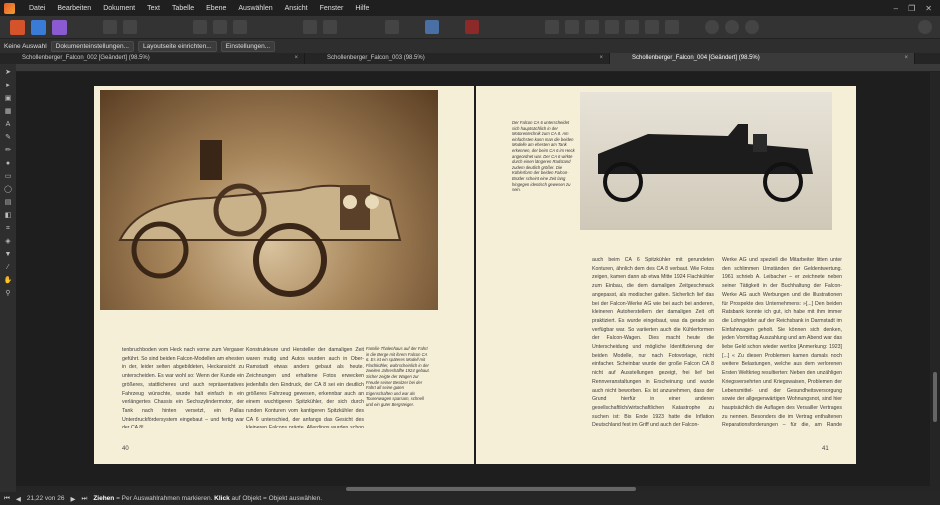 The image size is (940, 505). Describe the element at coordinates (183, 8) in the screenshot. I see `menu-tabelle: Tabelle` at that location.